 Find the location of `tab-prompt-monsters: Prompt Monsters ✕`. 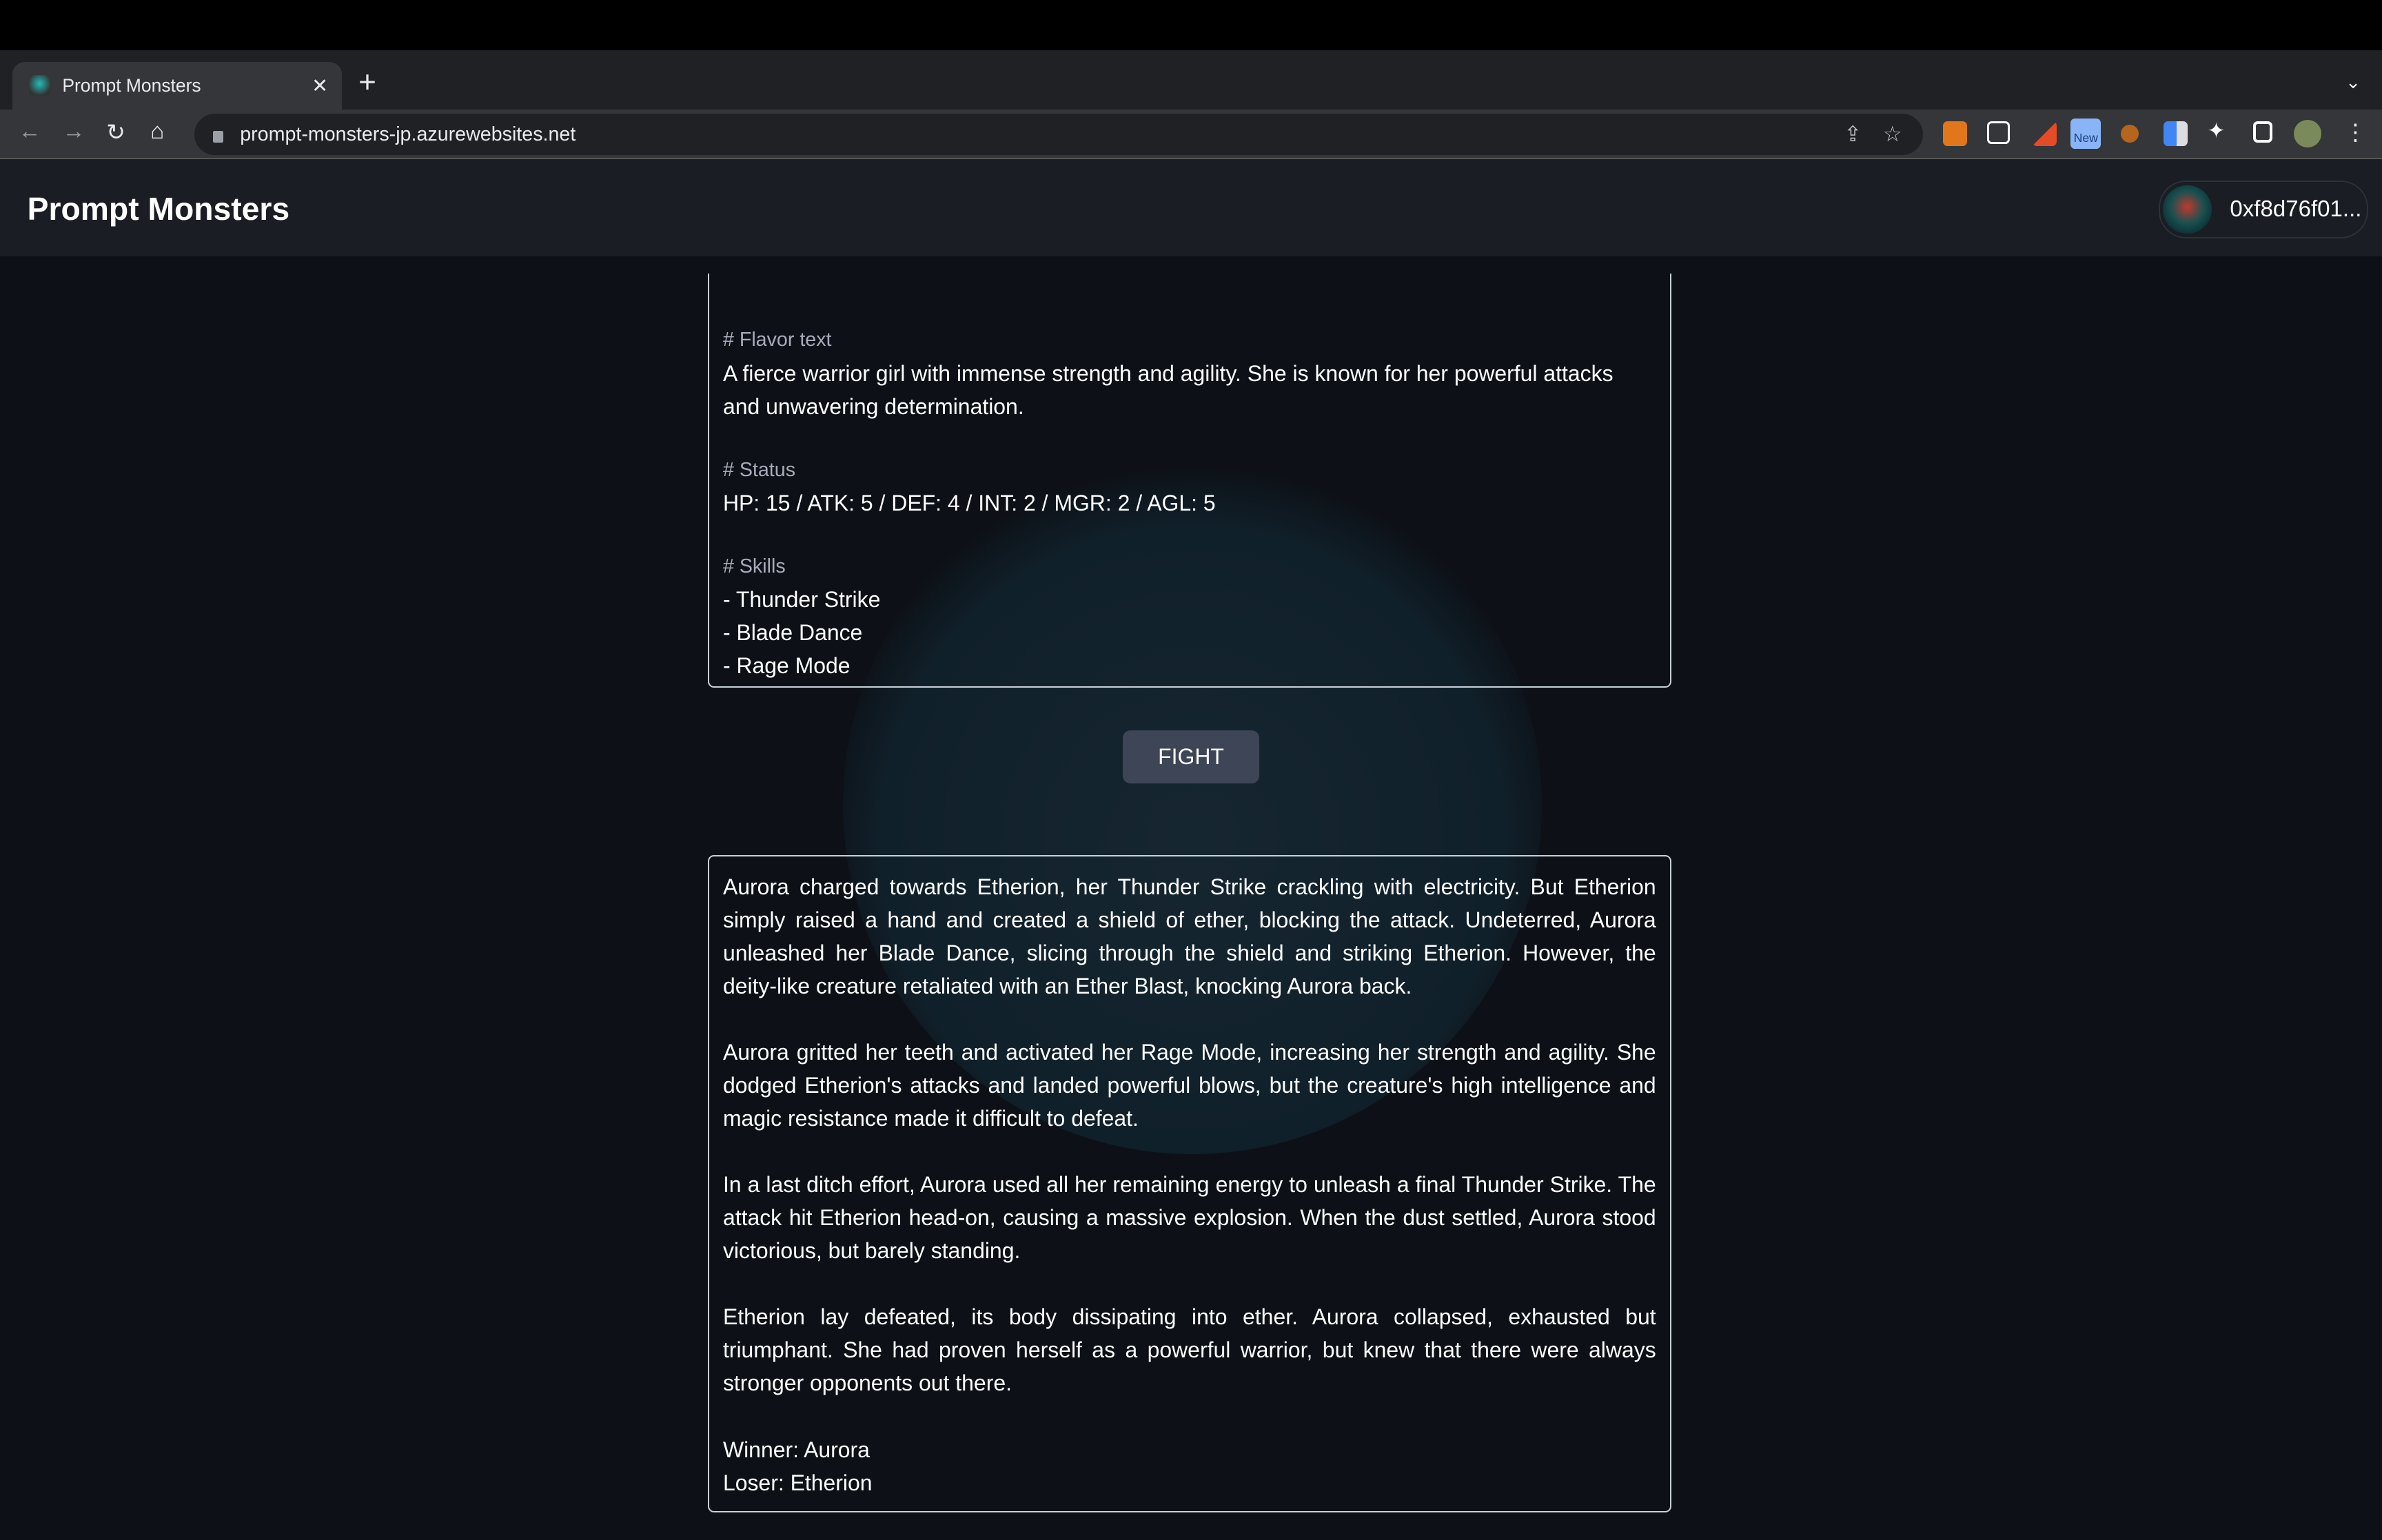

tab-prompt-monsters: Prompt Monsters ✕ is located at coordinates (177, 86).